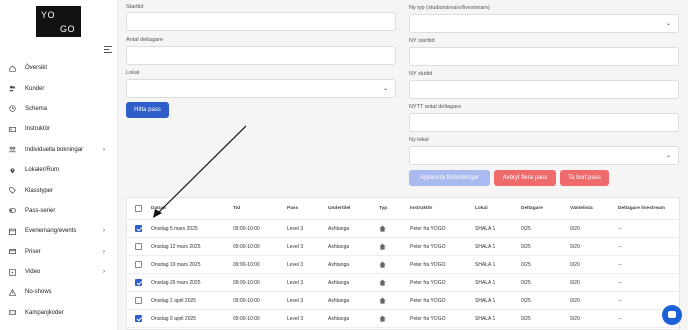 The image size is (688, 330). I want to click on yogo-logo: YO GO, so click(58, 21).